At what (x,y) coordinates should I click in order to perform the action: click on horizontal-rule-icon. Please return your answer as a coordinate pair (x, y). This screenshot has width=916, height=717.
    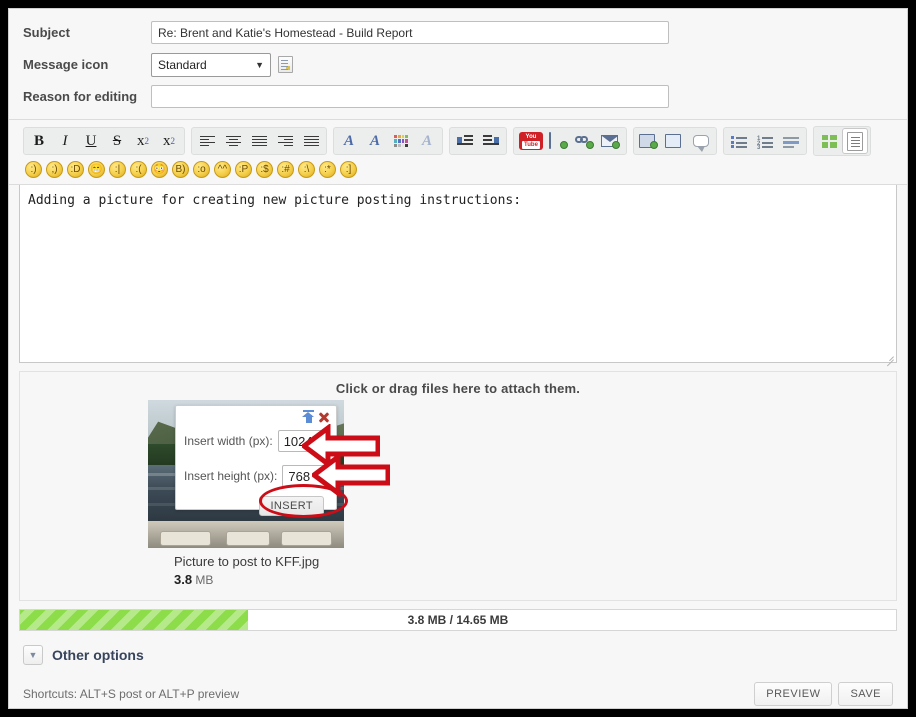
    Looking at the image, I should click on (791, 141).